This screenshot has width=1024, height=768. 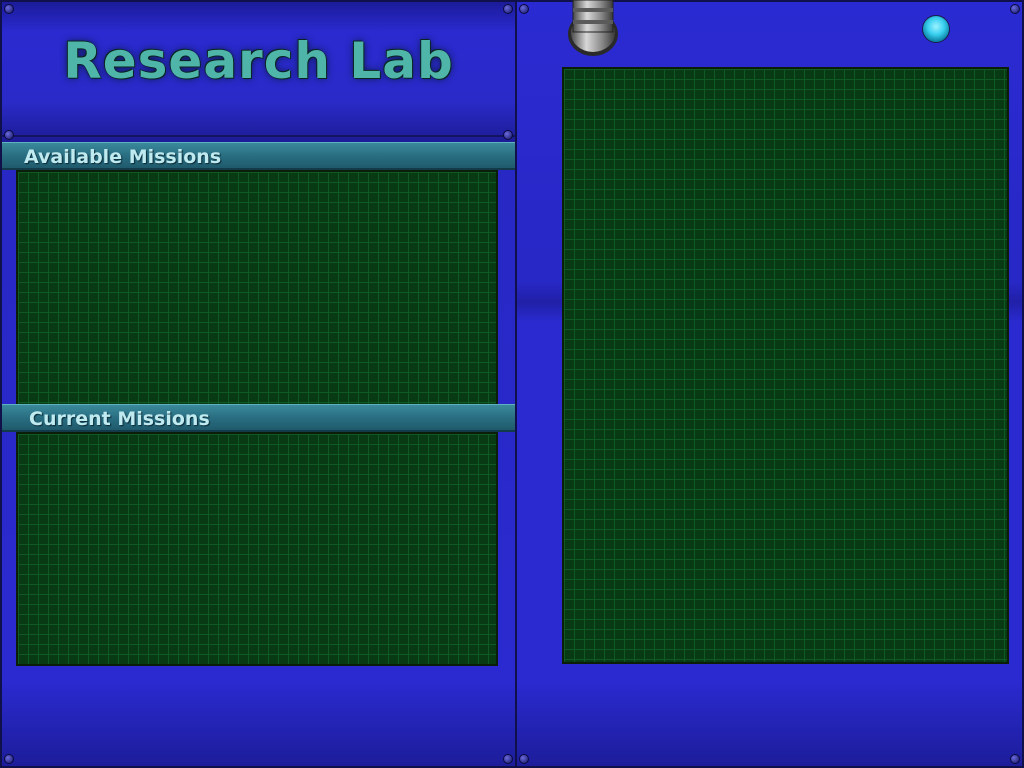 I want to click on available-missions-label: Available Missions, so click(x=123, y=157).